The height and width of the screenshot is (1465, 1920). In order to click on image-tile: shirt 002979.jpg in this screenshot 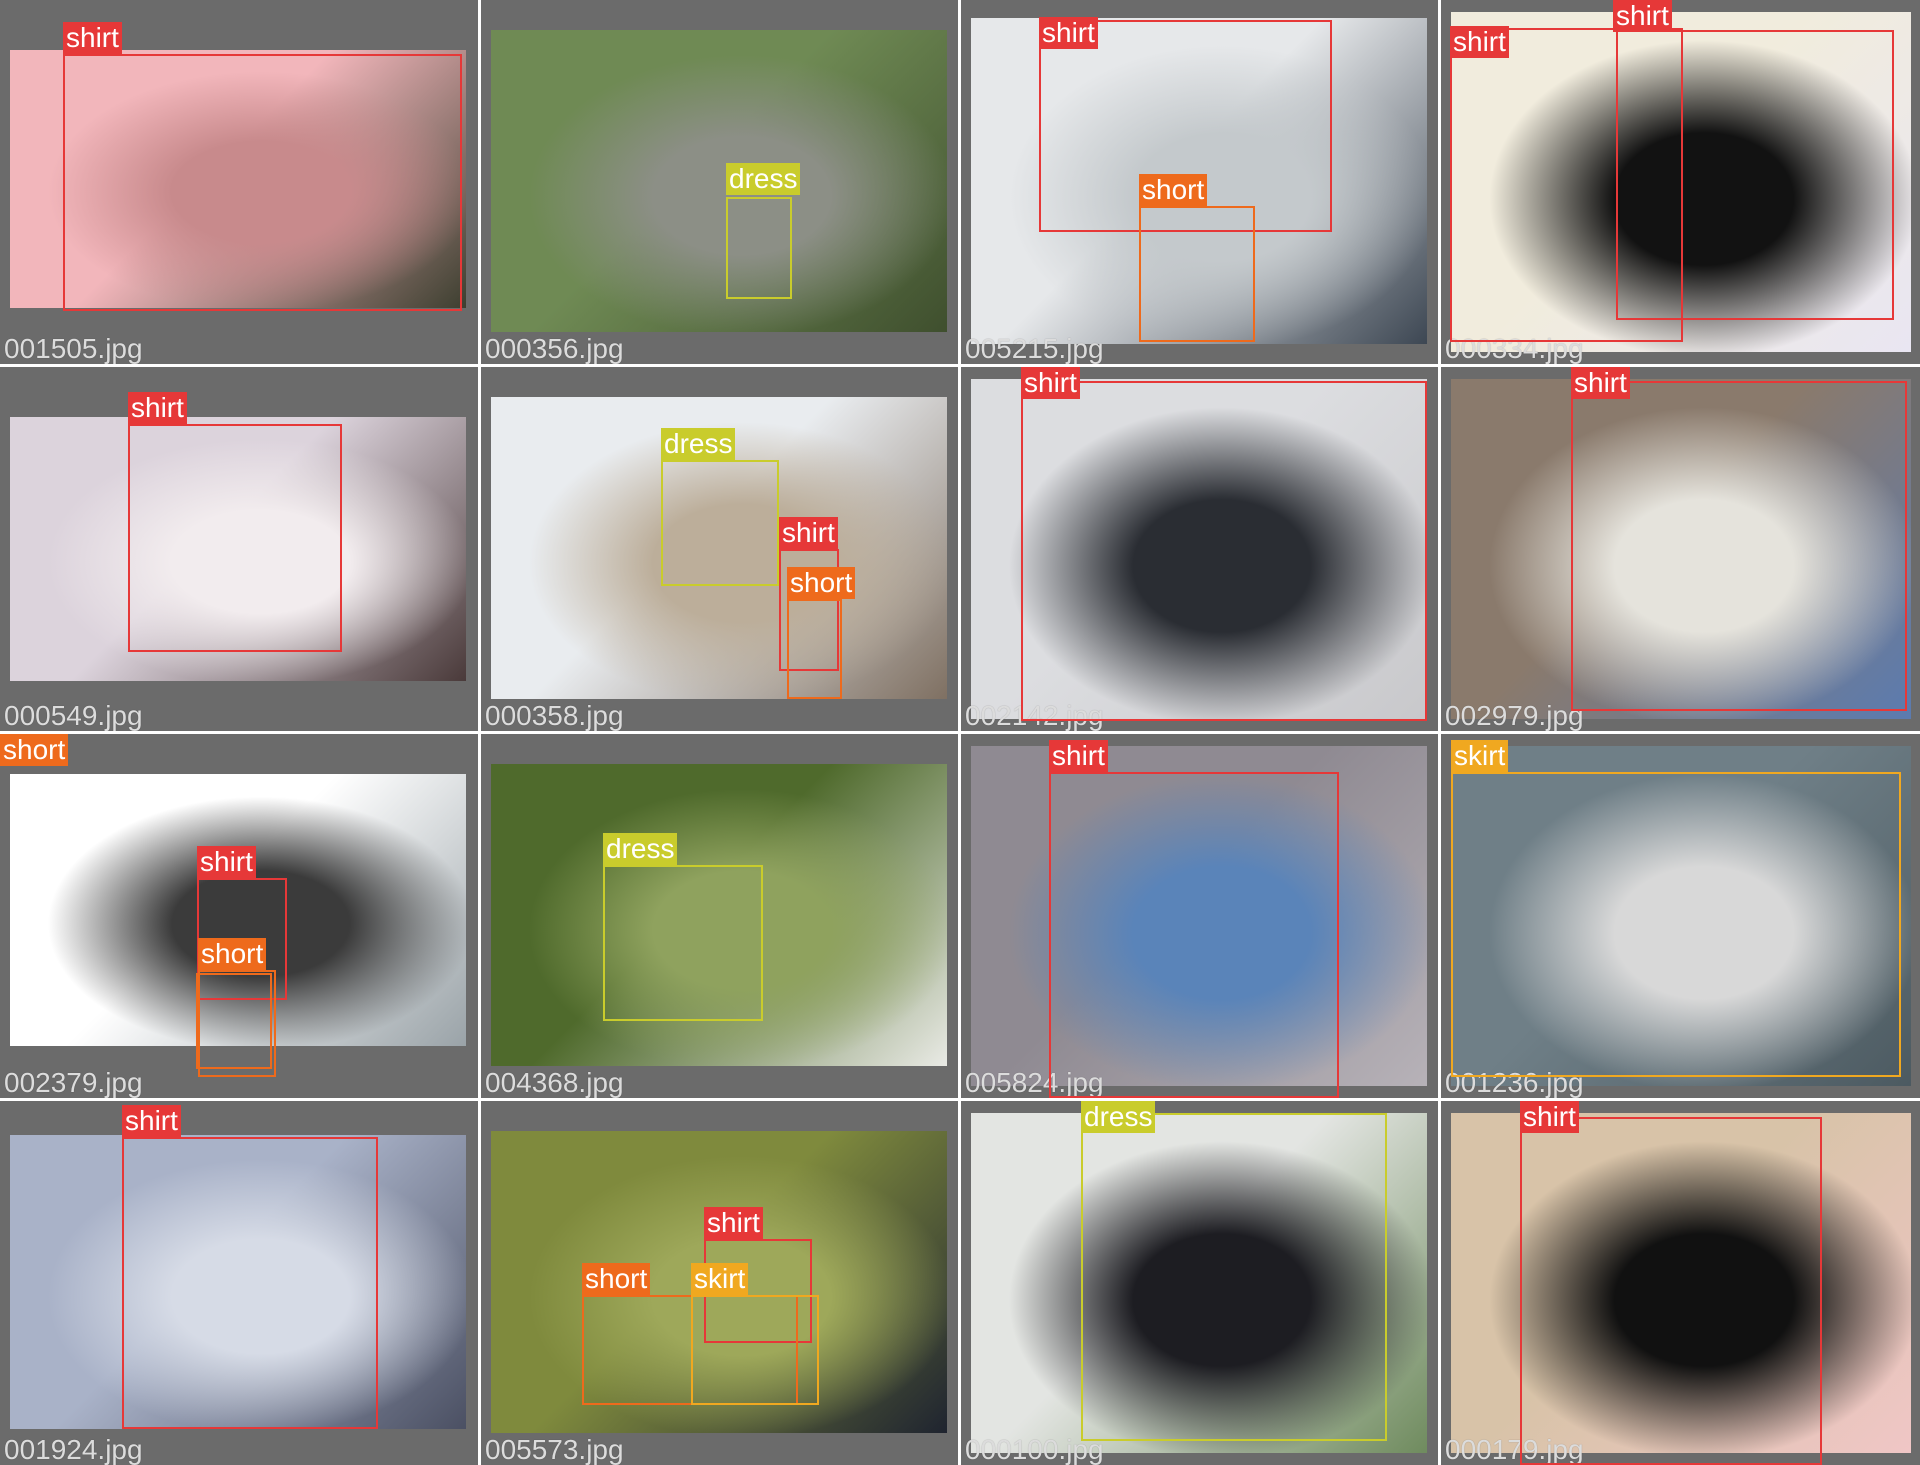, I will do `click(1680, 549)`.